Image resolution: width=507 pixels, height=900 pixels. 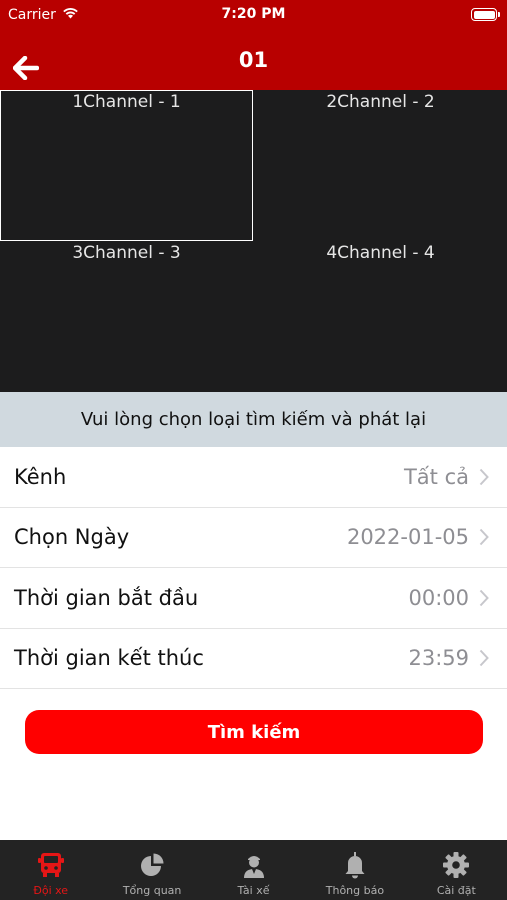 I want to click on tab-fleet: Đội xe, so click(x=50, y=870).